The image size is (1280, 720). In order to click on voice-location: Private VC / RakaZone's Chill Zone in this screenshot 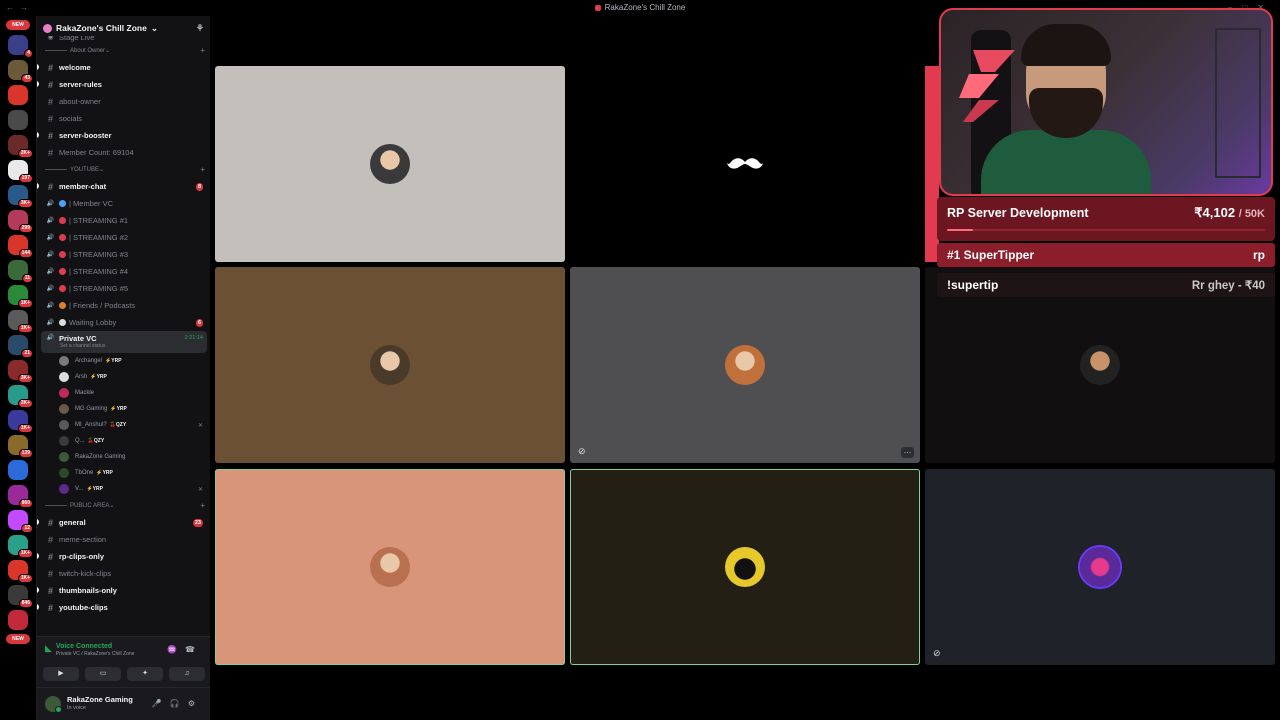, I will do `click(95, 654)`.